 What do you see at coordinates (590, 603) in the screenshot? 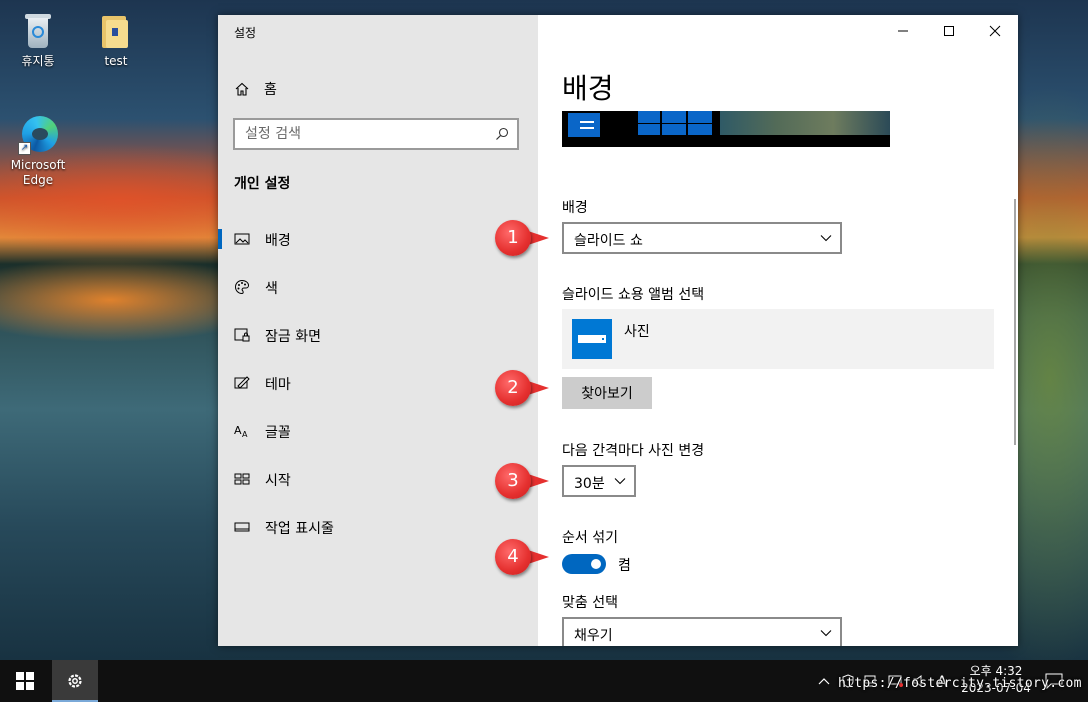
I see `fit-label: 맞춤 선택` at bounding box center [590, 603].